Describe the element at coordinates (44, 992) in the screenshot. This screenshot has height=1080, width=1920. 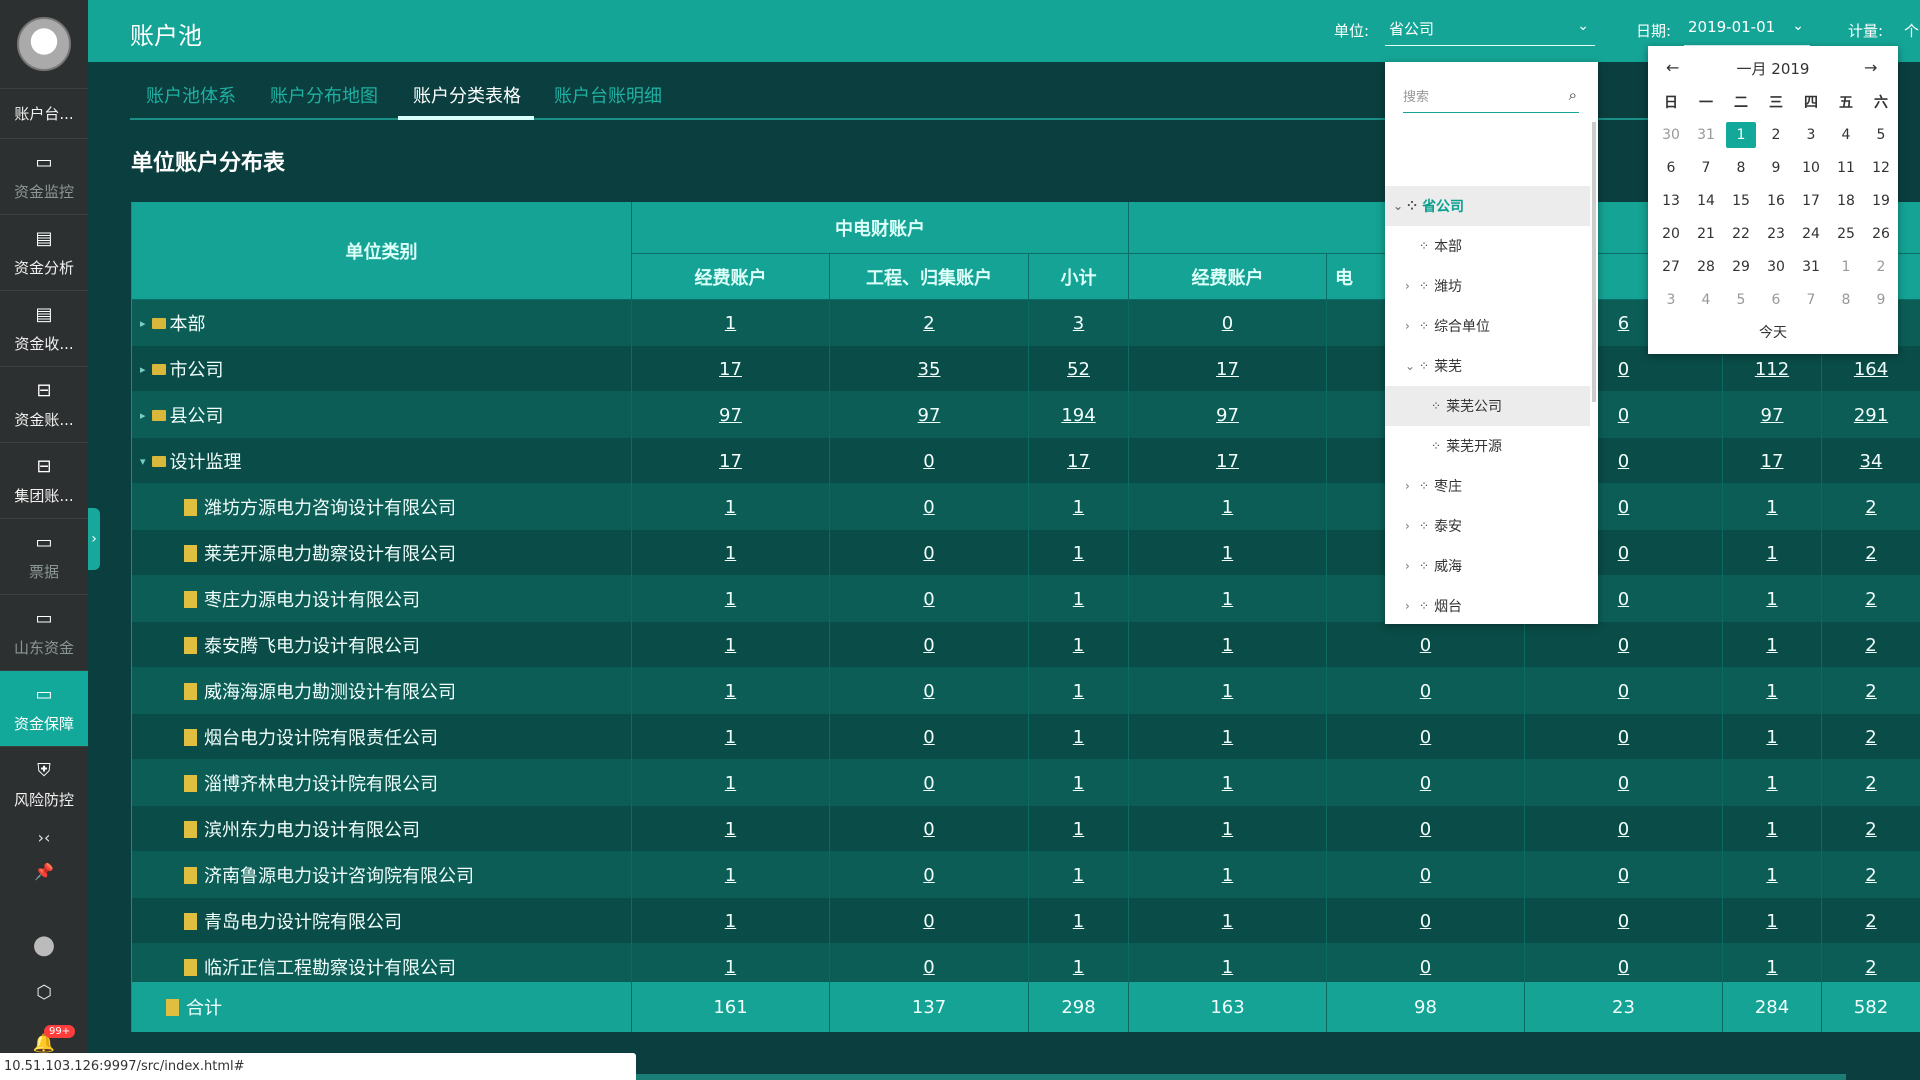
I see `cube-icon: ⬡` at that location.